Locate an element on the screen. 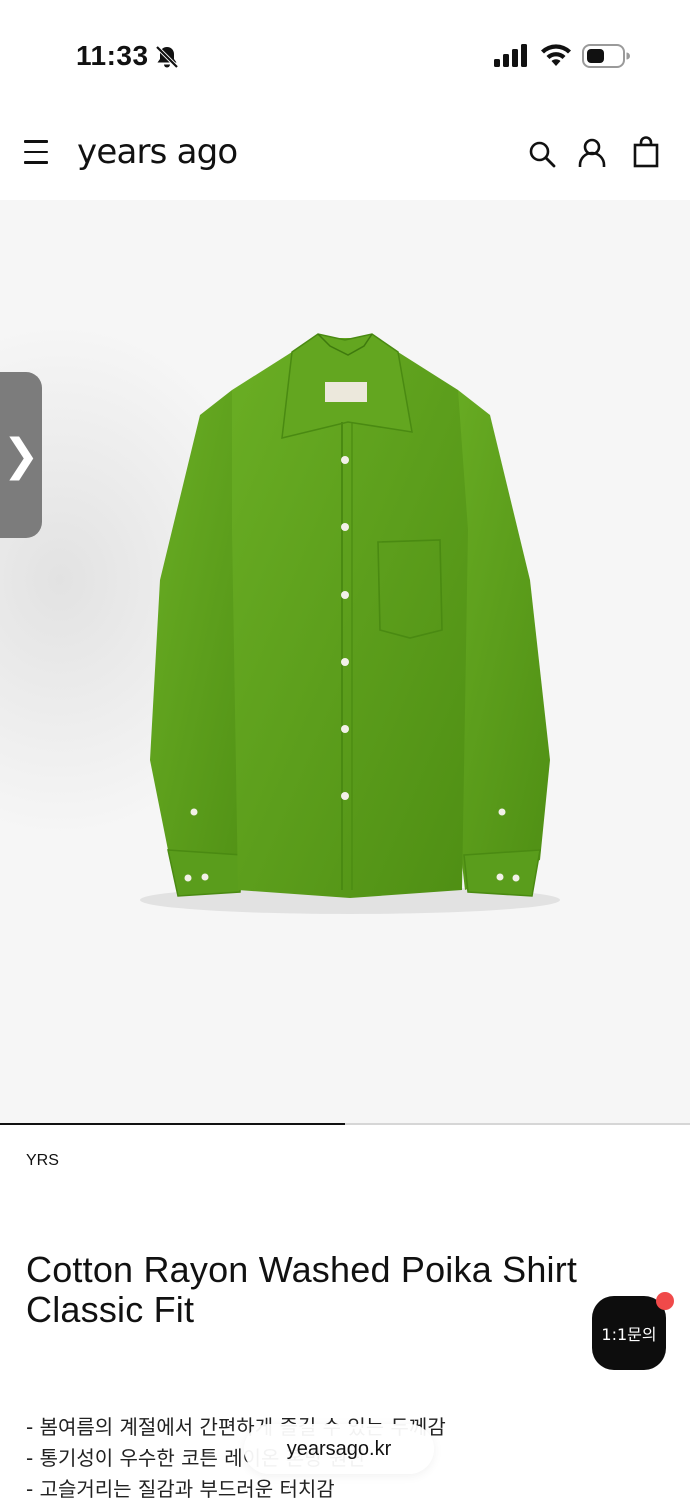 Image resolution: width=690 pixels, height=1500 pixels. cellular-signal-icon is located at coordinates (510, 55).